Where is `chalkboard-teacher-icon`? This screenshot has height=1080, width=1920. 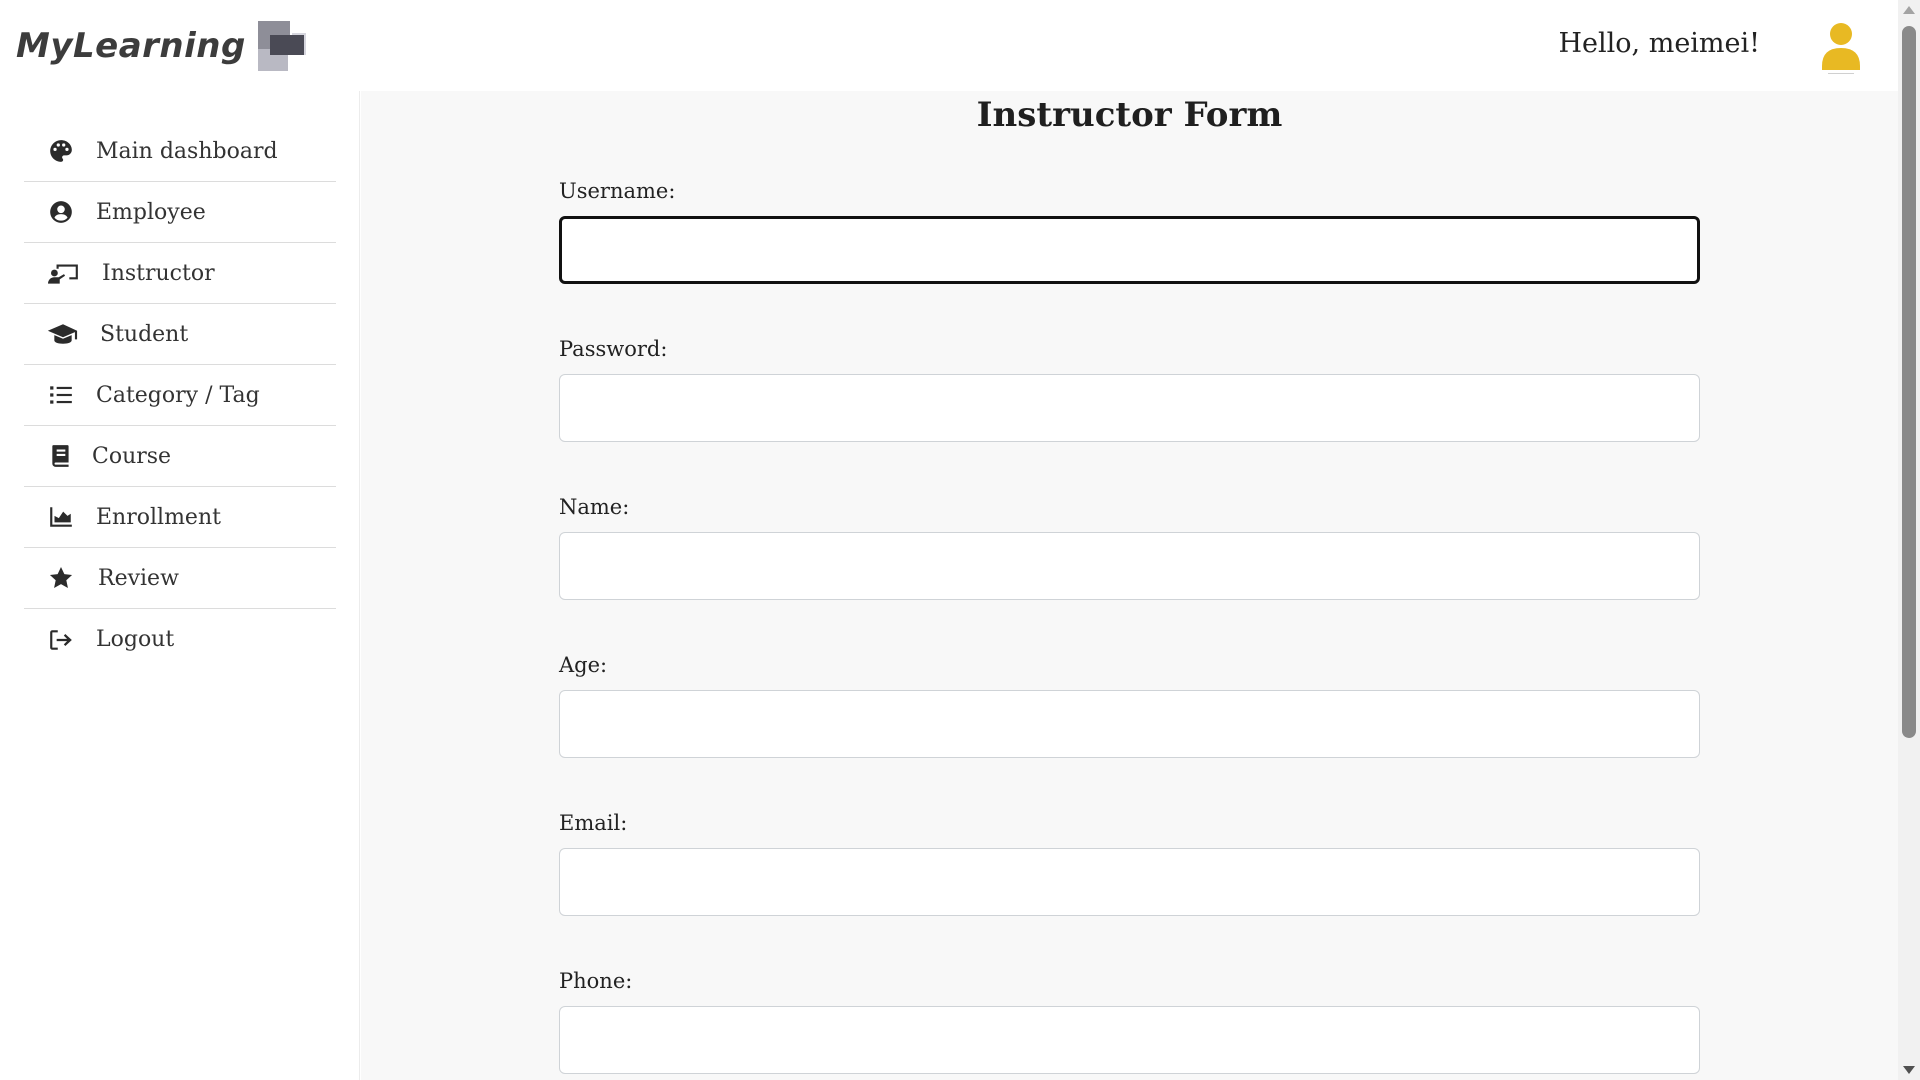 chalkboard-teacher-icon is located at coordinates (64, 273).